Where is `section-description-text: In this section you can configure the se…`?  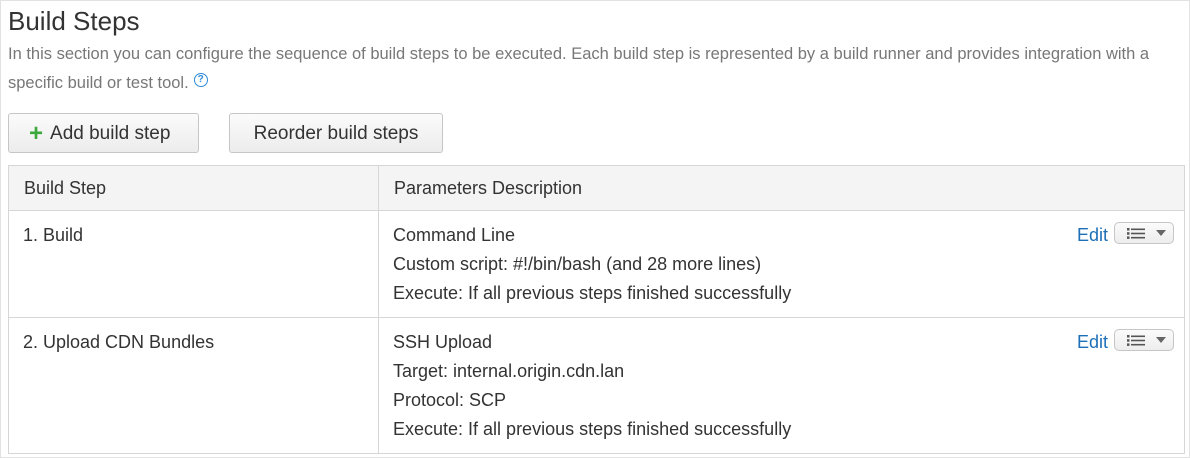
section-description-text: In this section you can configure the se… is located at coordinates (579, 68).